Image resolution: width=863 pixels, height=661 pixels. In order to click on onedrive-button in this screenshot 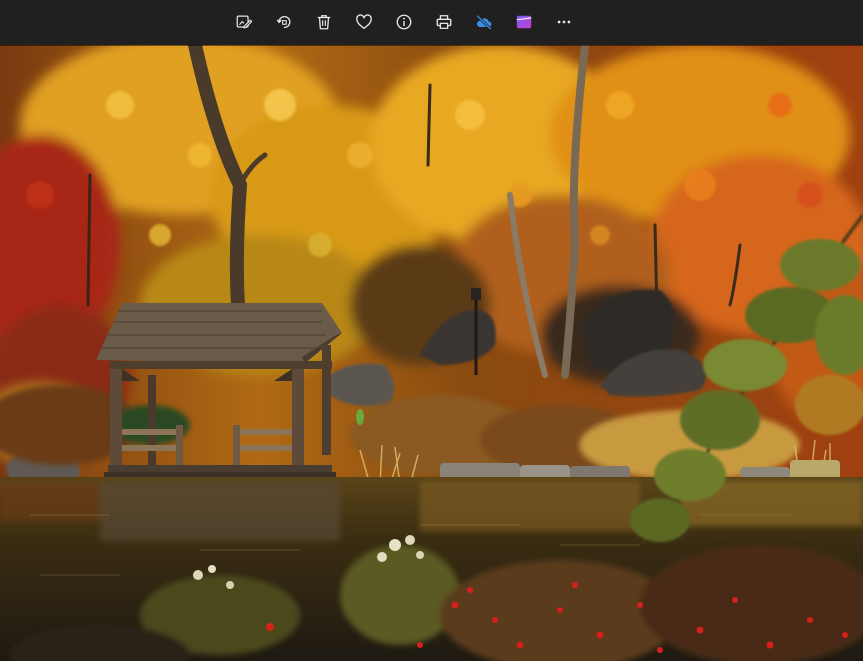, I will do `click(484, 22)`.